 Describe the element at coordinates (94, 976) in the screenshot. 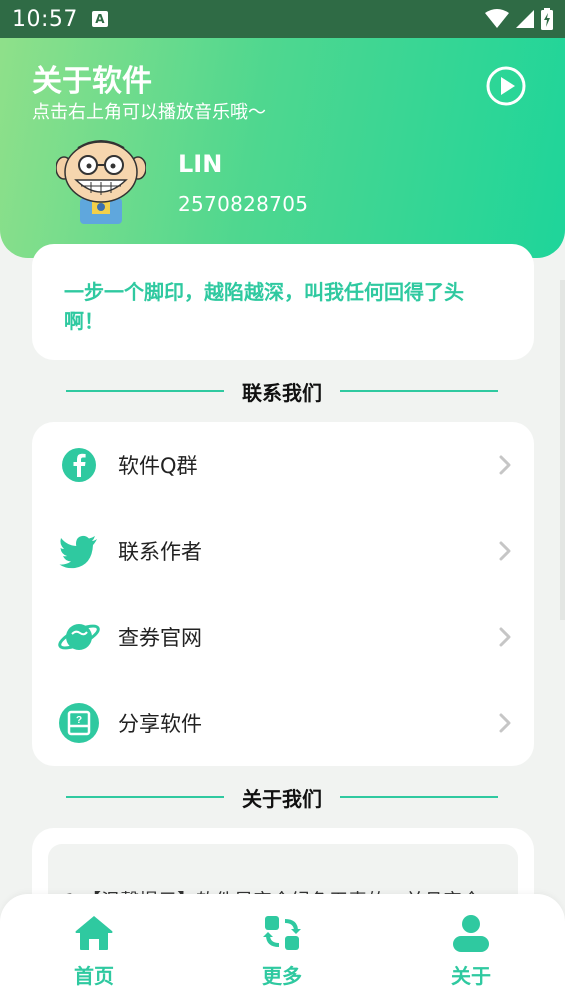

I see `nav-label: 首页` at that location.